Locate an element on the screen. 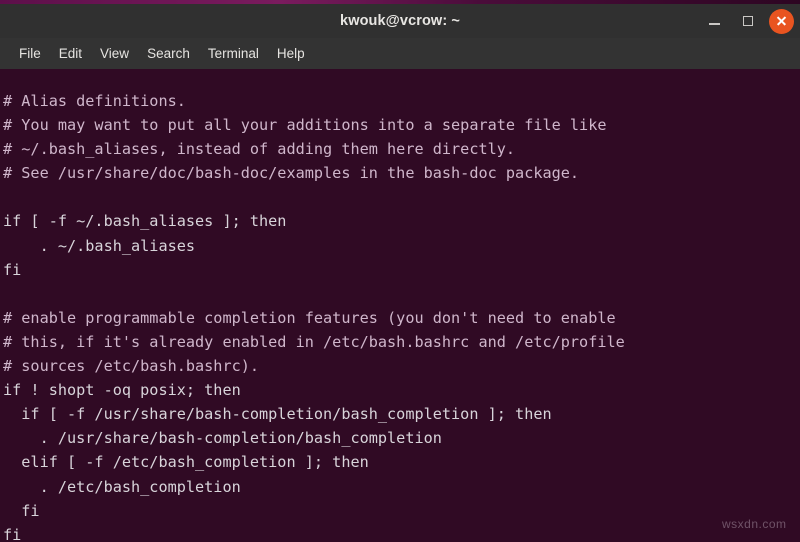 Image resolution: width=800 pixels, height=542 pixels. terminal-line: . /etc/bash_completion is located at coordinates (122, 486).